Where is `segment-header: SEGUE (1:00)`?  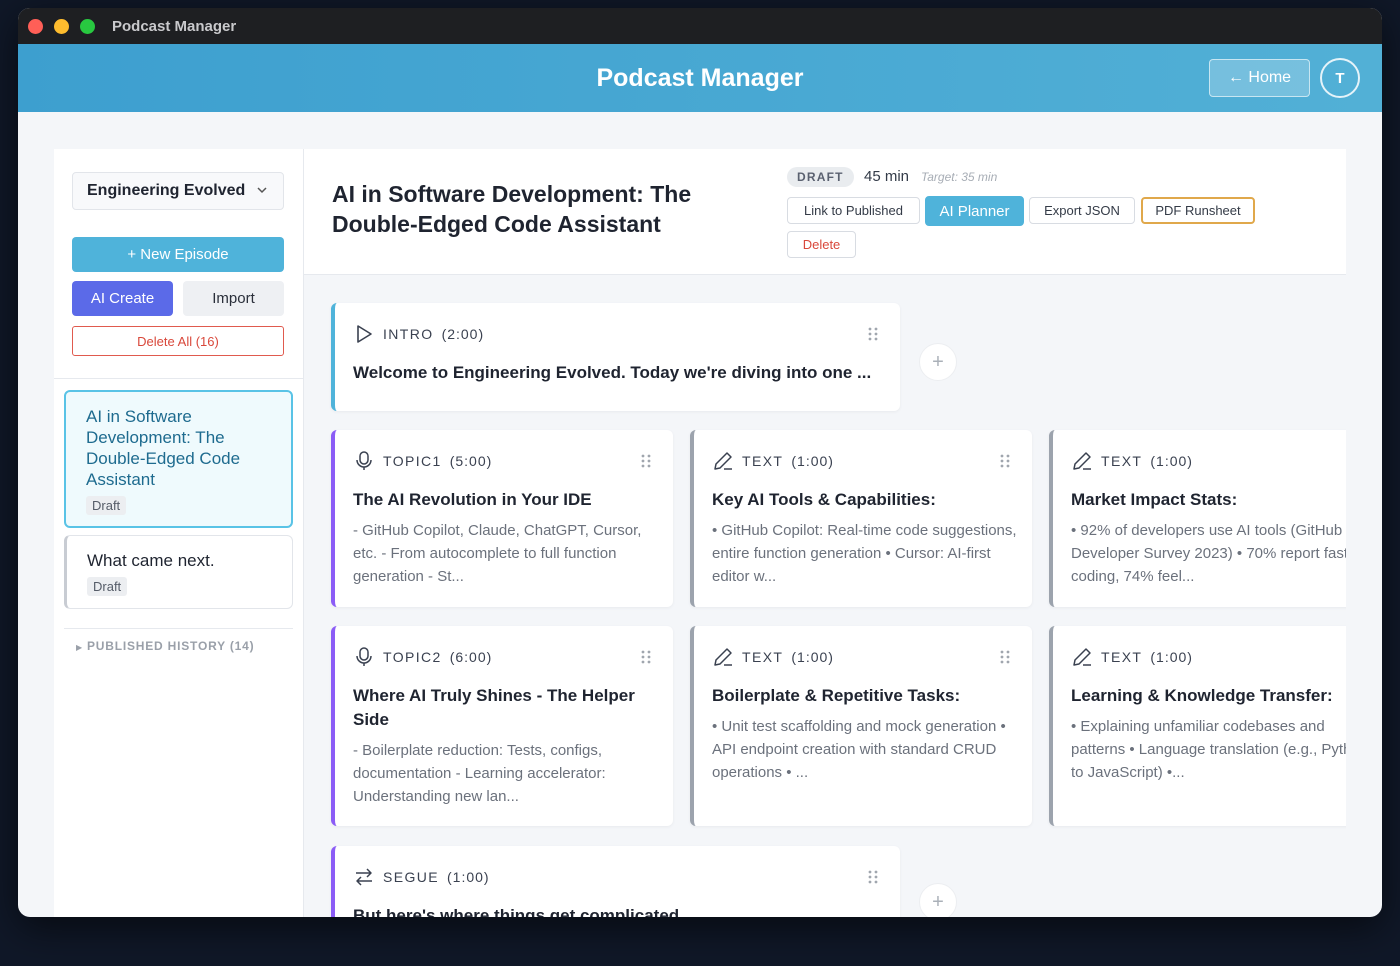
segment-header: SEGUE (1:00) is located at coordinates (421, 877).